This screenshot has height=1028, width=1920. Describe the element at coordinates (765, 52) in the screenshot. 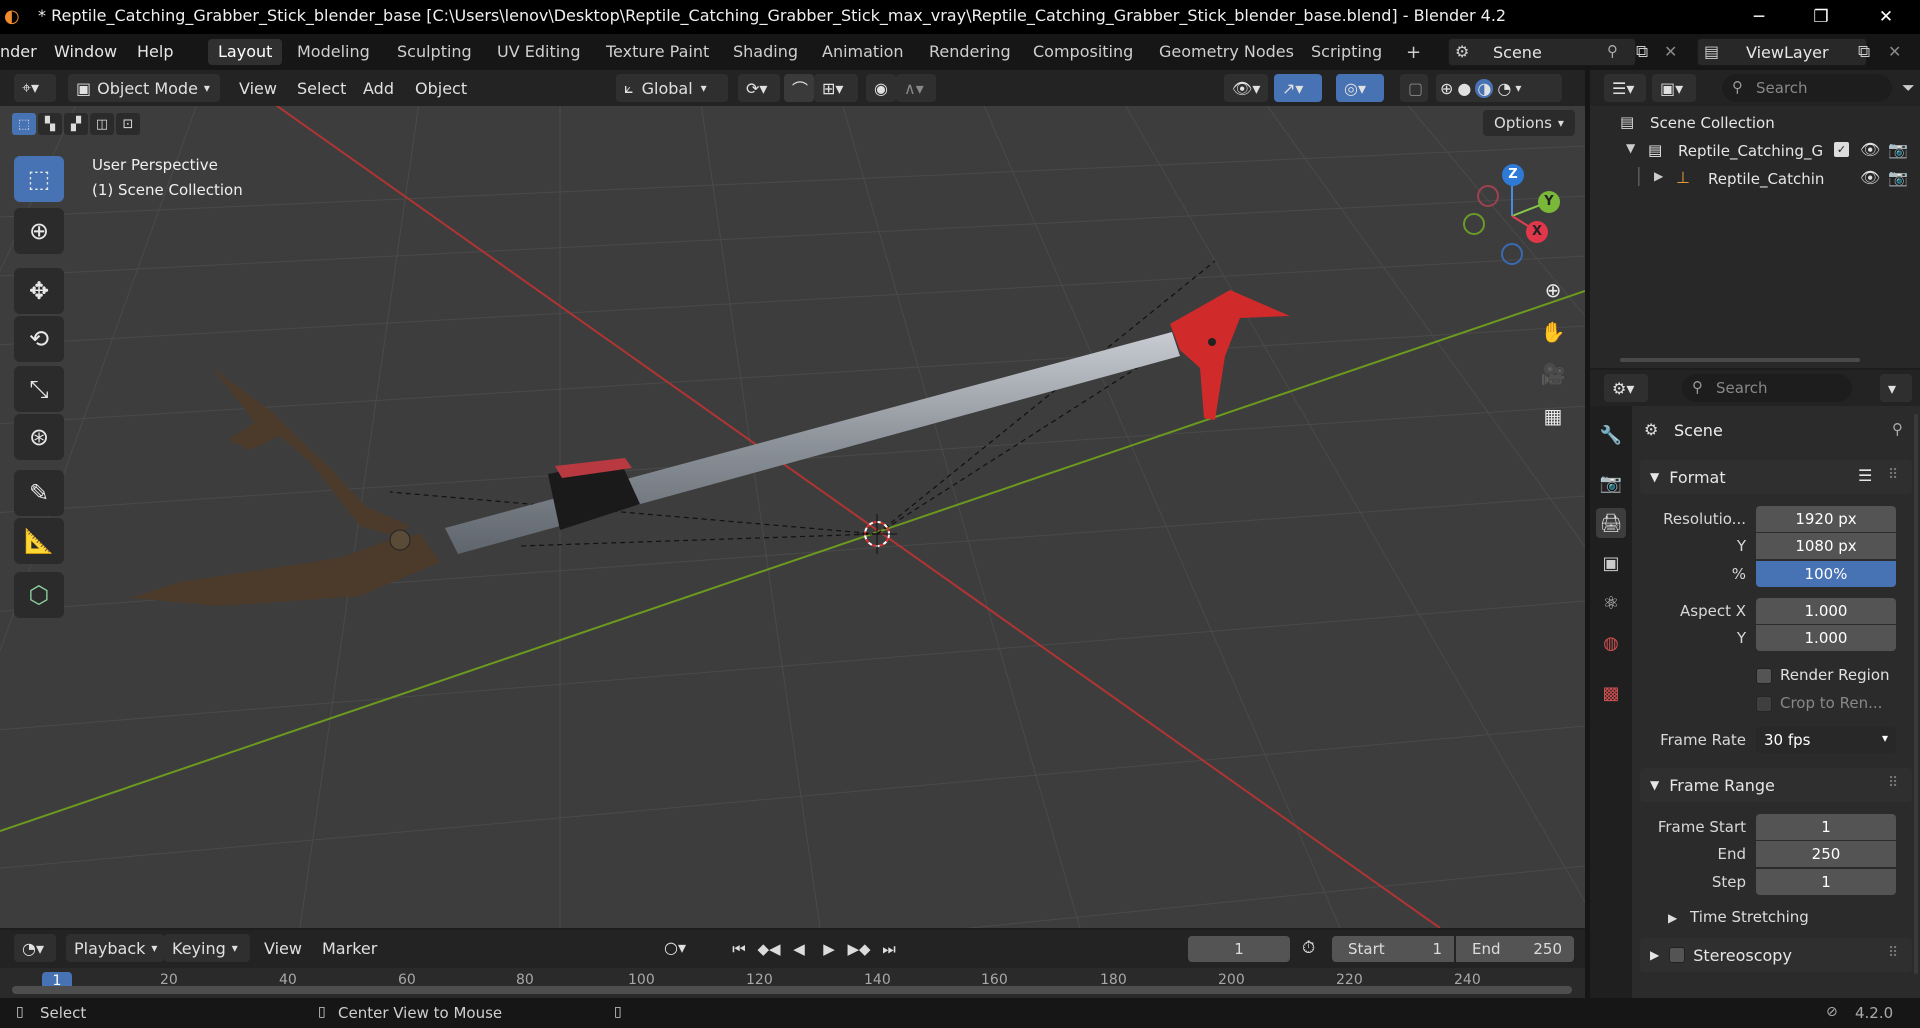

I see `tab-shading: Shading` at that location.